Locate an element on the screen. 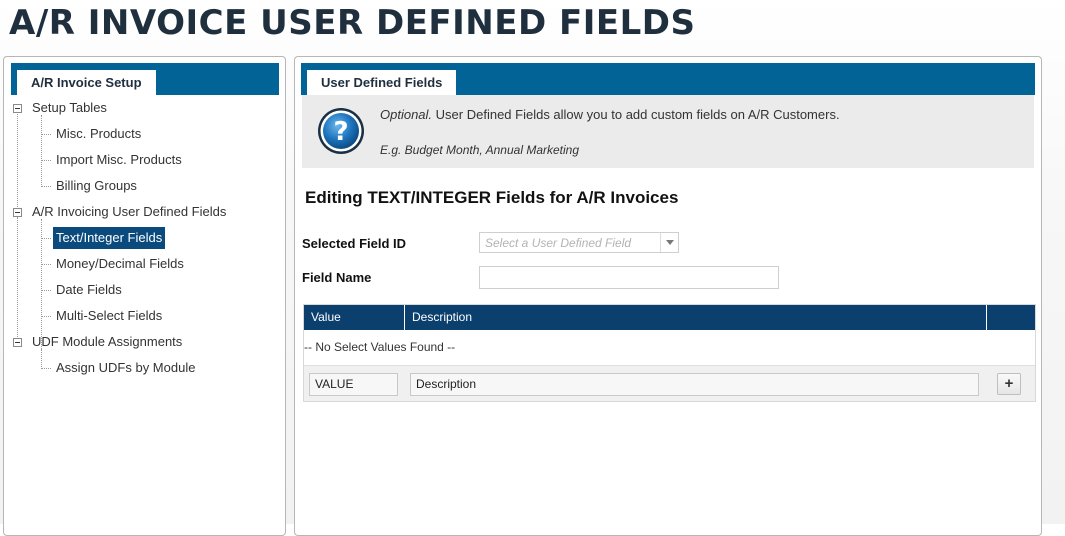 The height and width of the screenshot is (536, 1065). tree-node-billing-groups: Billing Groups is located at coordinates (141, 187).